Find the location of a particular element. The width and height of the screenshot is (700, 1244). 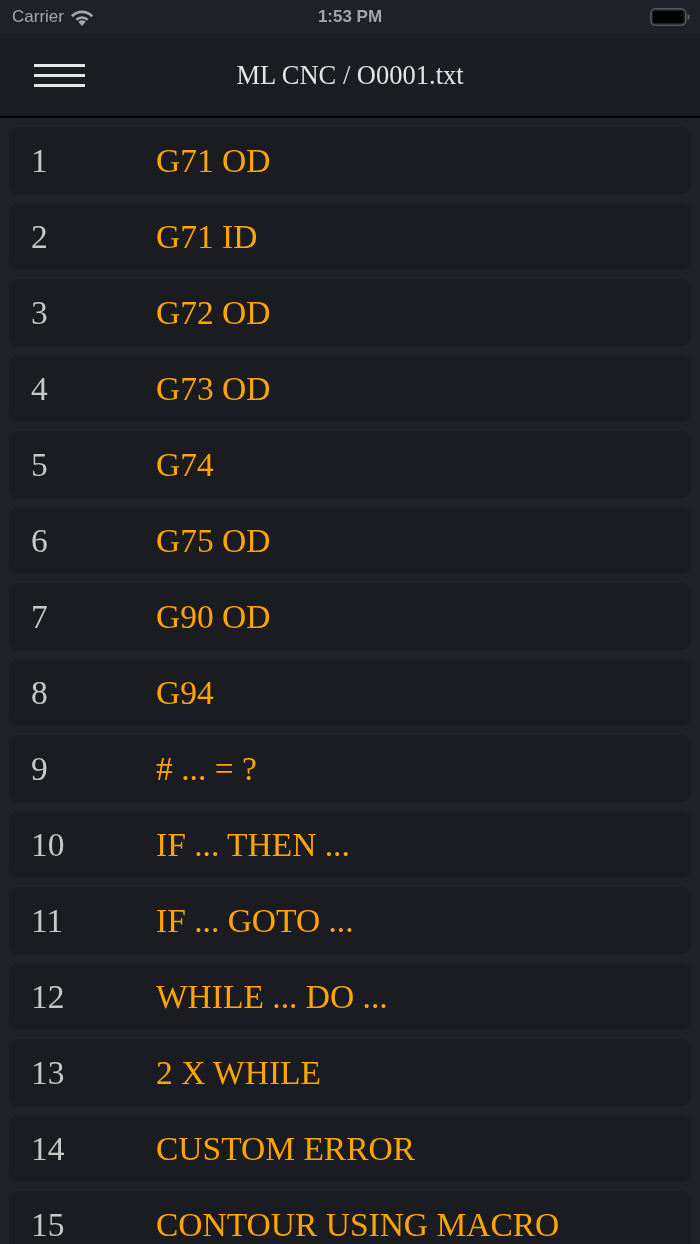

line-number: 1 is located at coordinates (39, 160).